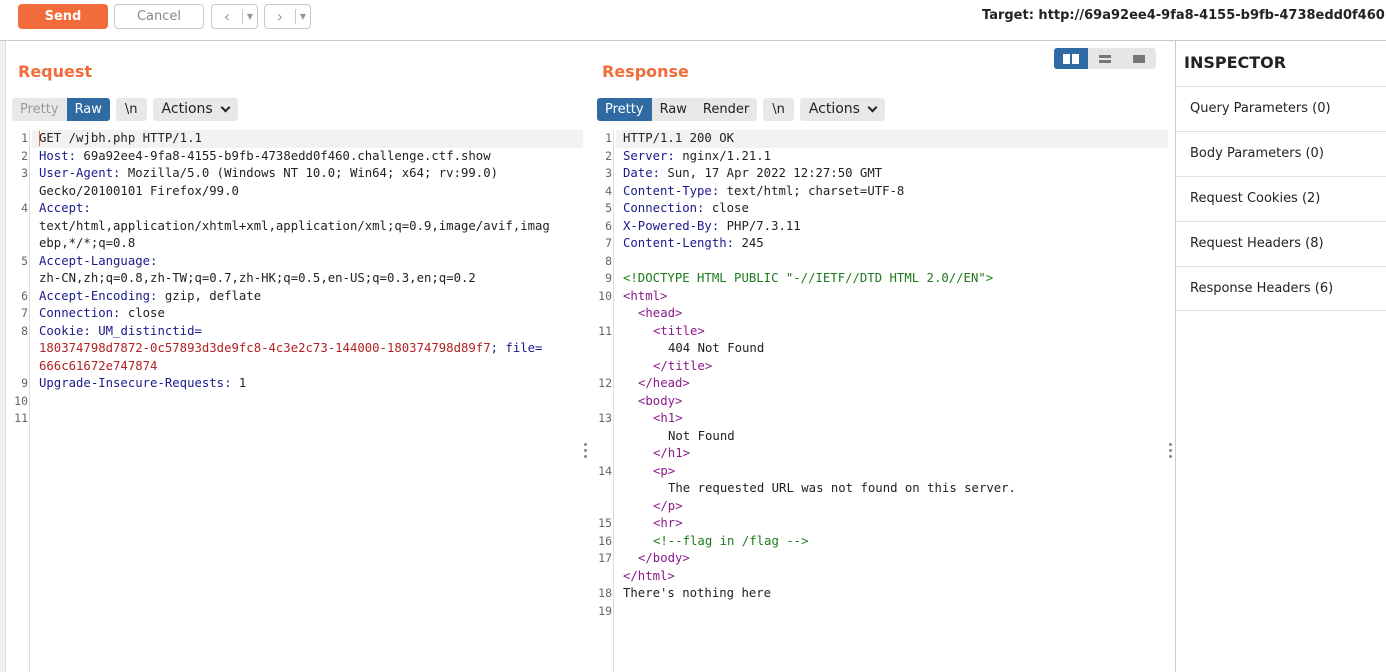 The width and height of the screenshot is (1386, 672). I want to click on line-number: 3, so click(608, 173).